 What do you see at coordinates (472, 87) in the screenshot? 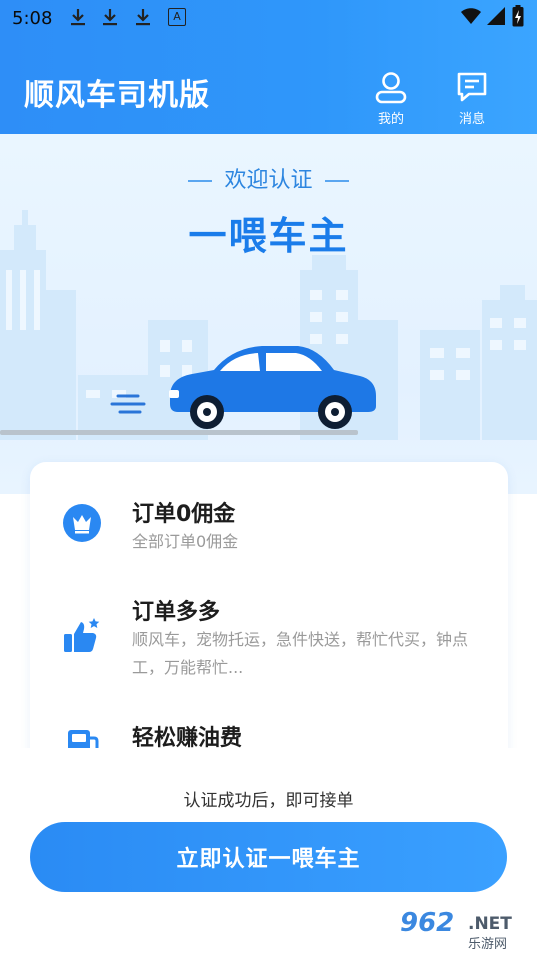
I see `message-icon` at bounding box center [472, 87].